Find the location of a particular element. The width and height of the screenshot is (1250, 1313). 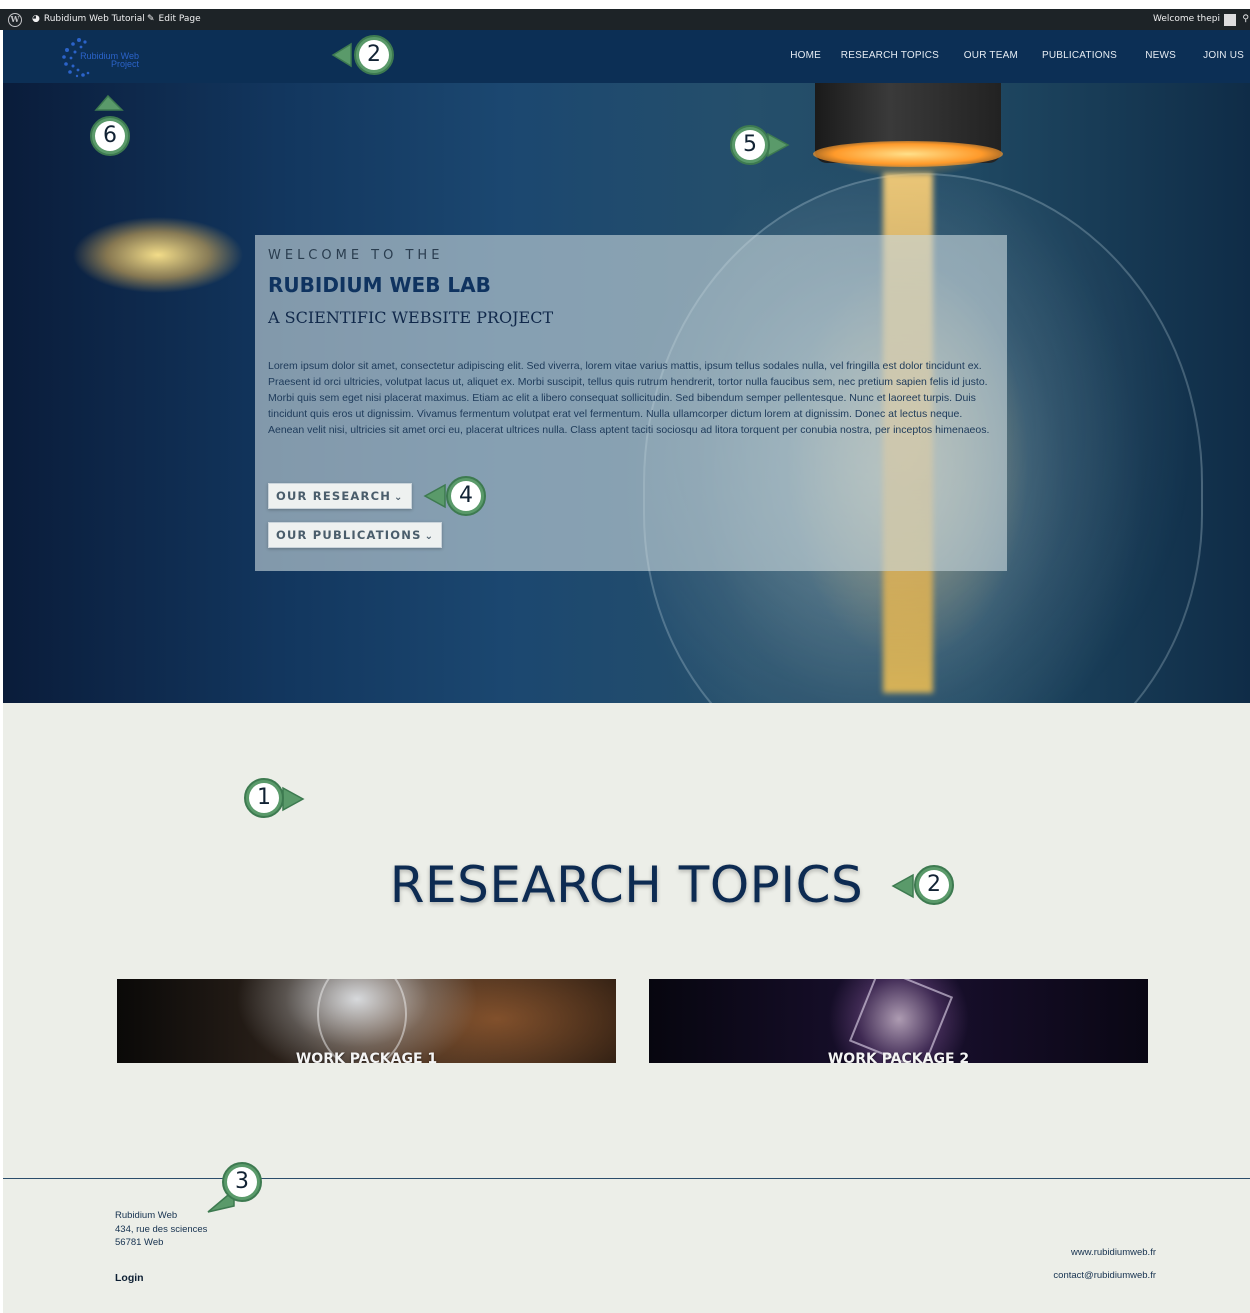

welcome-text: Welcome thepi is located at coordinates (1186, 19).